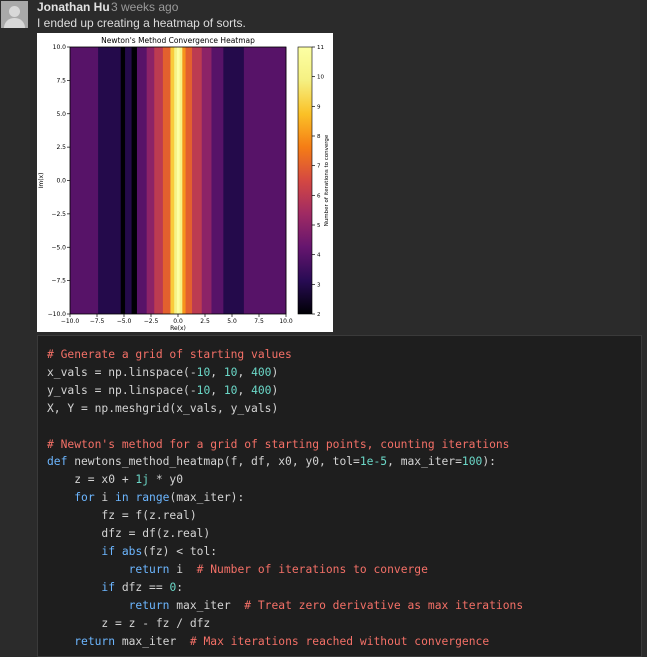 The height and width of the screenshot is (657, 647). I want to click on colorbar-tick-label: 6, so click(319, 196).